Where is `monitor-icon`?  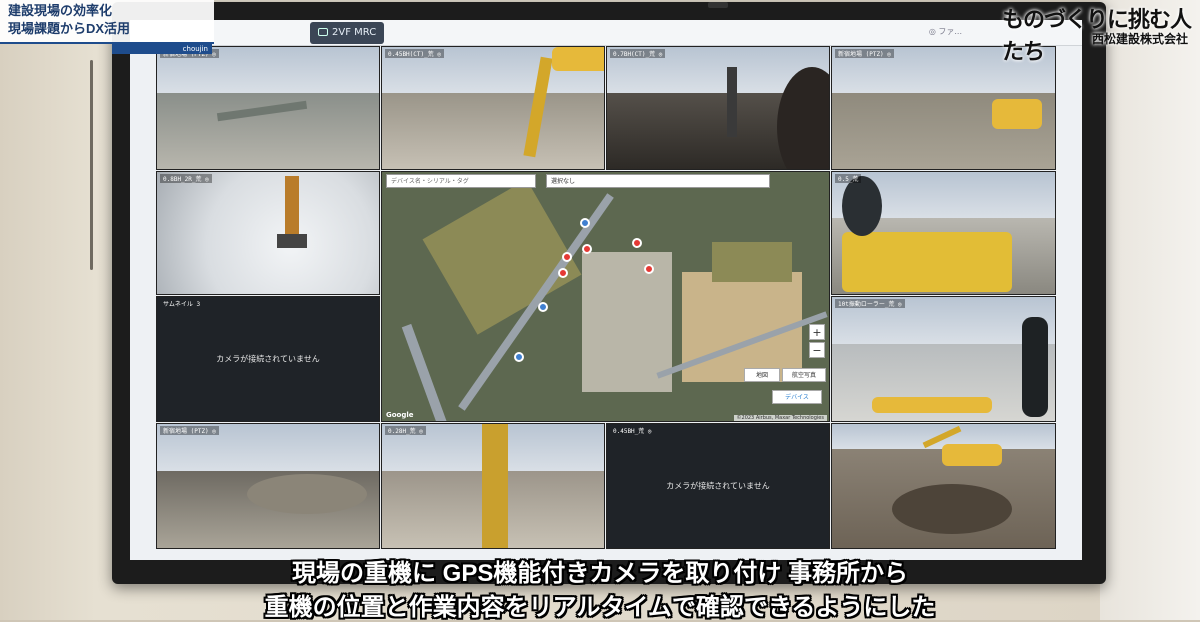
monitor-icon is located at coordinates (323, 32).